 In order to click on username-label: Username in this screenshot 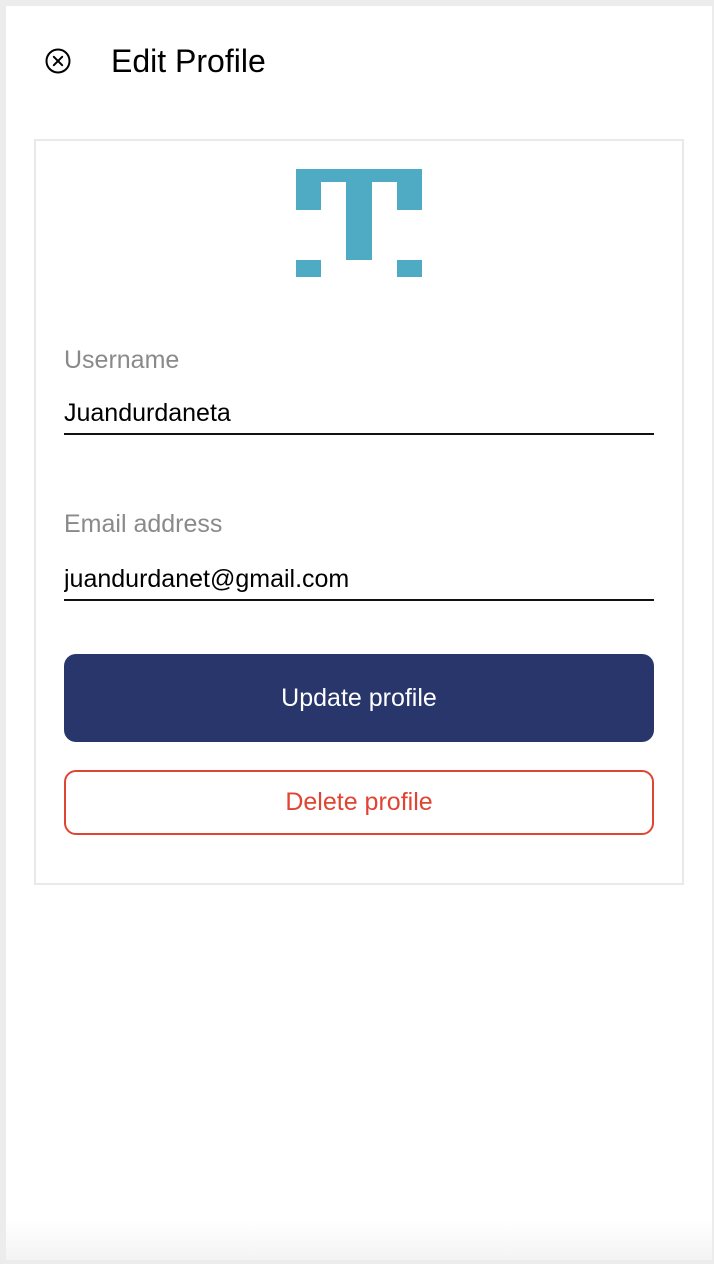, I will do `click(122, 360)`.